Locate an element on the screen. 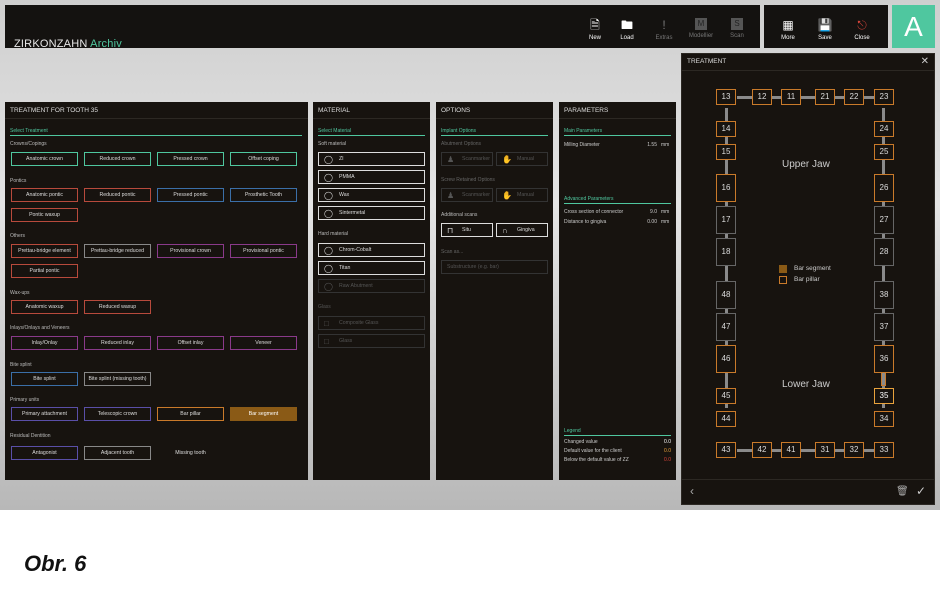 The width and height of the screenshot is (940, 600). treatment-option: Antagonist is located at coordinates (44, 453).